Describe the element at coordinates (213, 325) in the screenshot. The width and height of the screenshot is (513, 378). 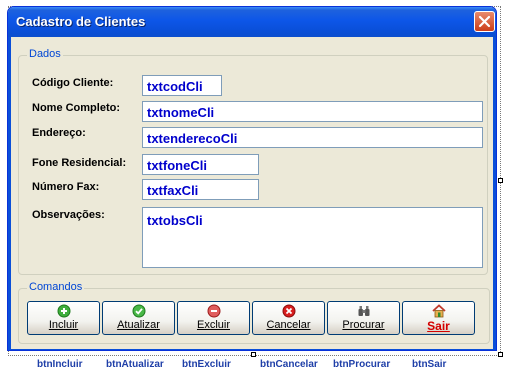
I see `excluir-label: Excluir` at that location.